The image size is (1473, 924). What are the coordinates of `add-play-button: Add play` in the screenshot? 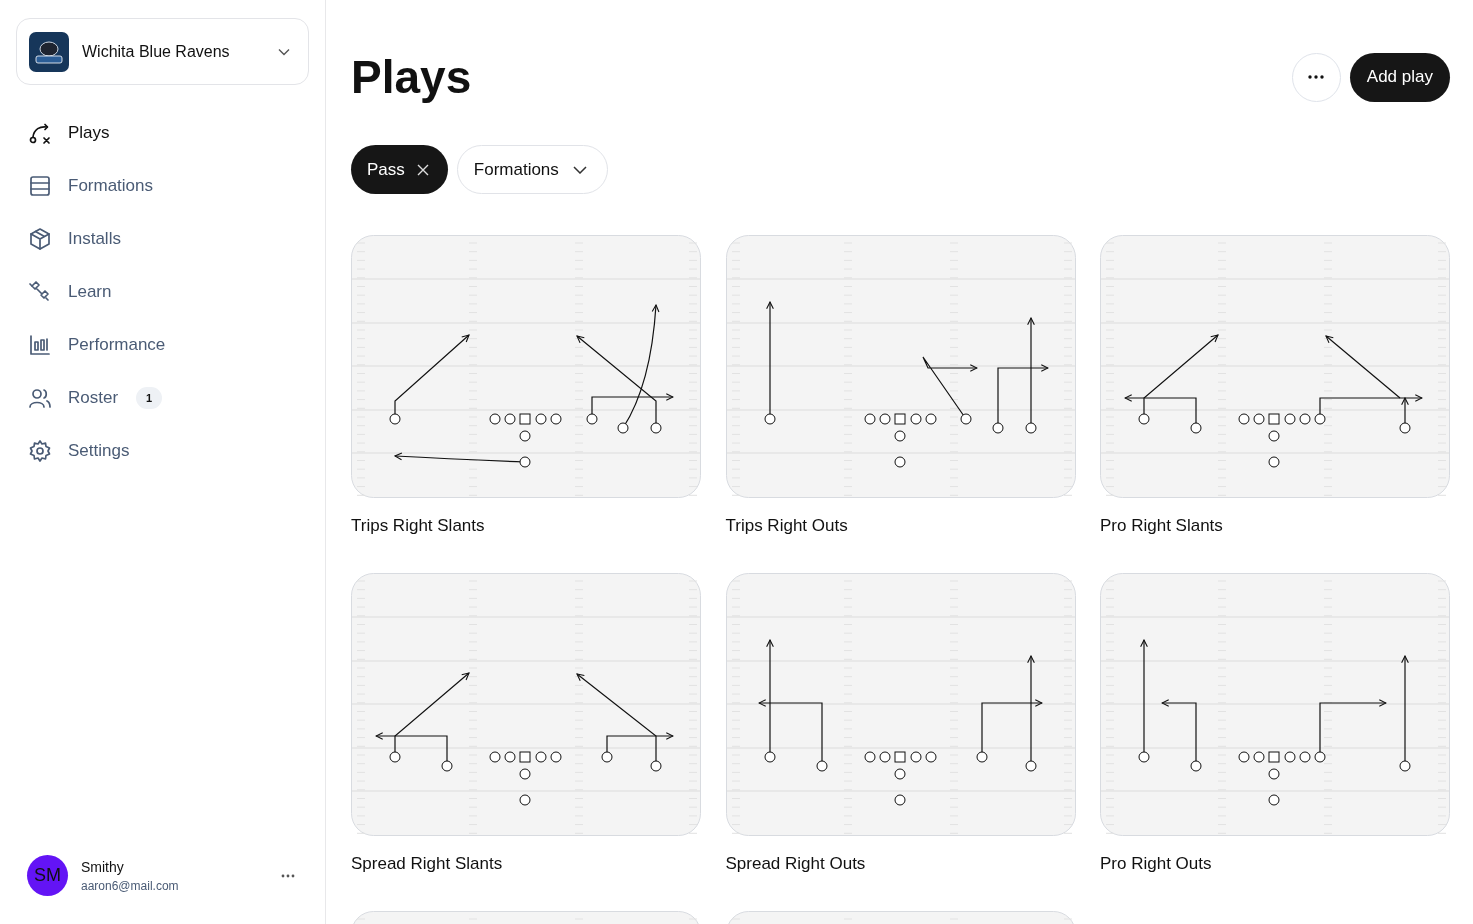 It's located at (1399, 77).